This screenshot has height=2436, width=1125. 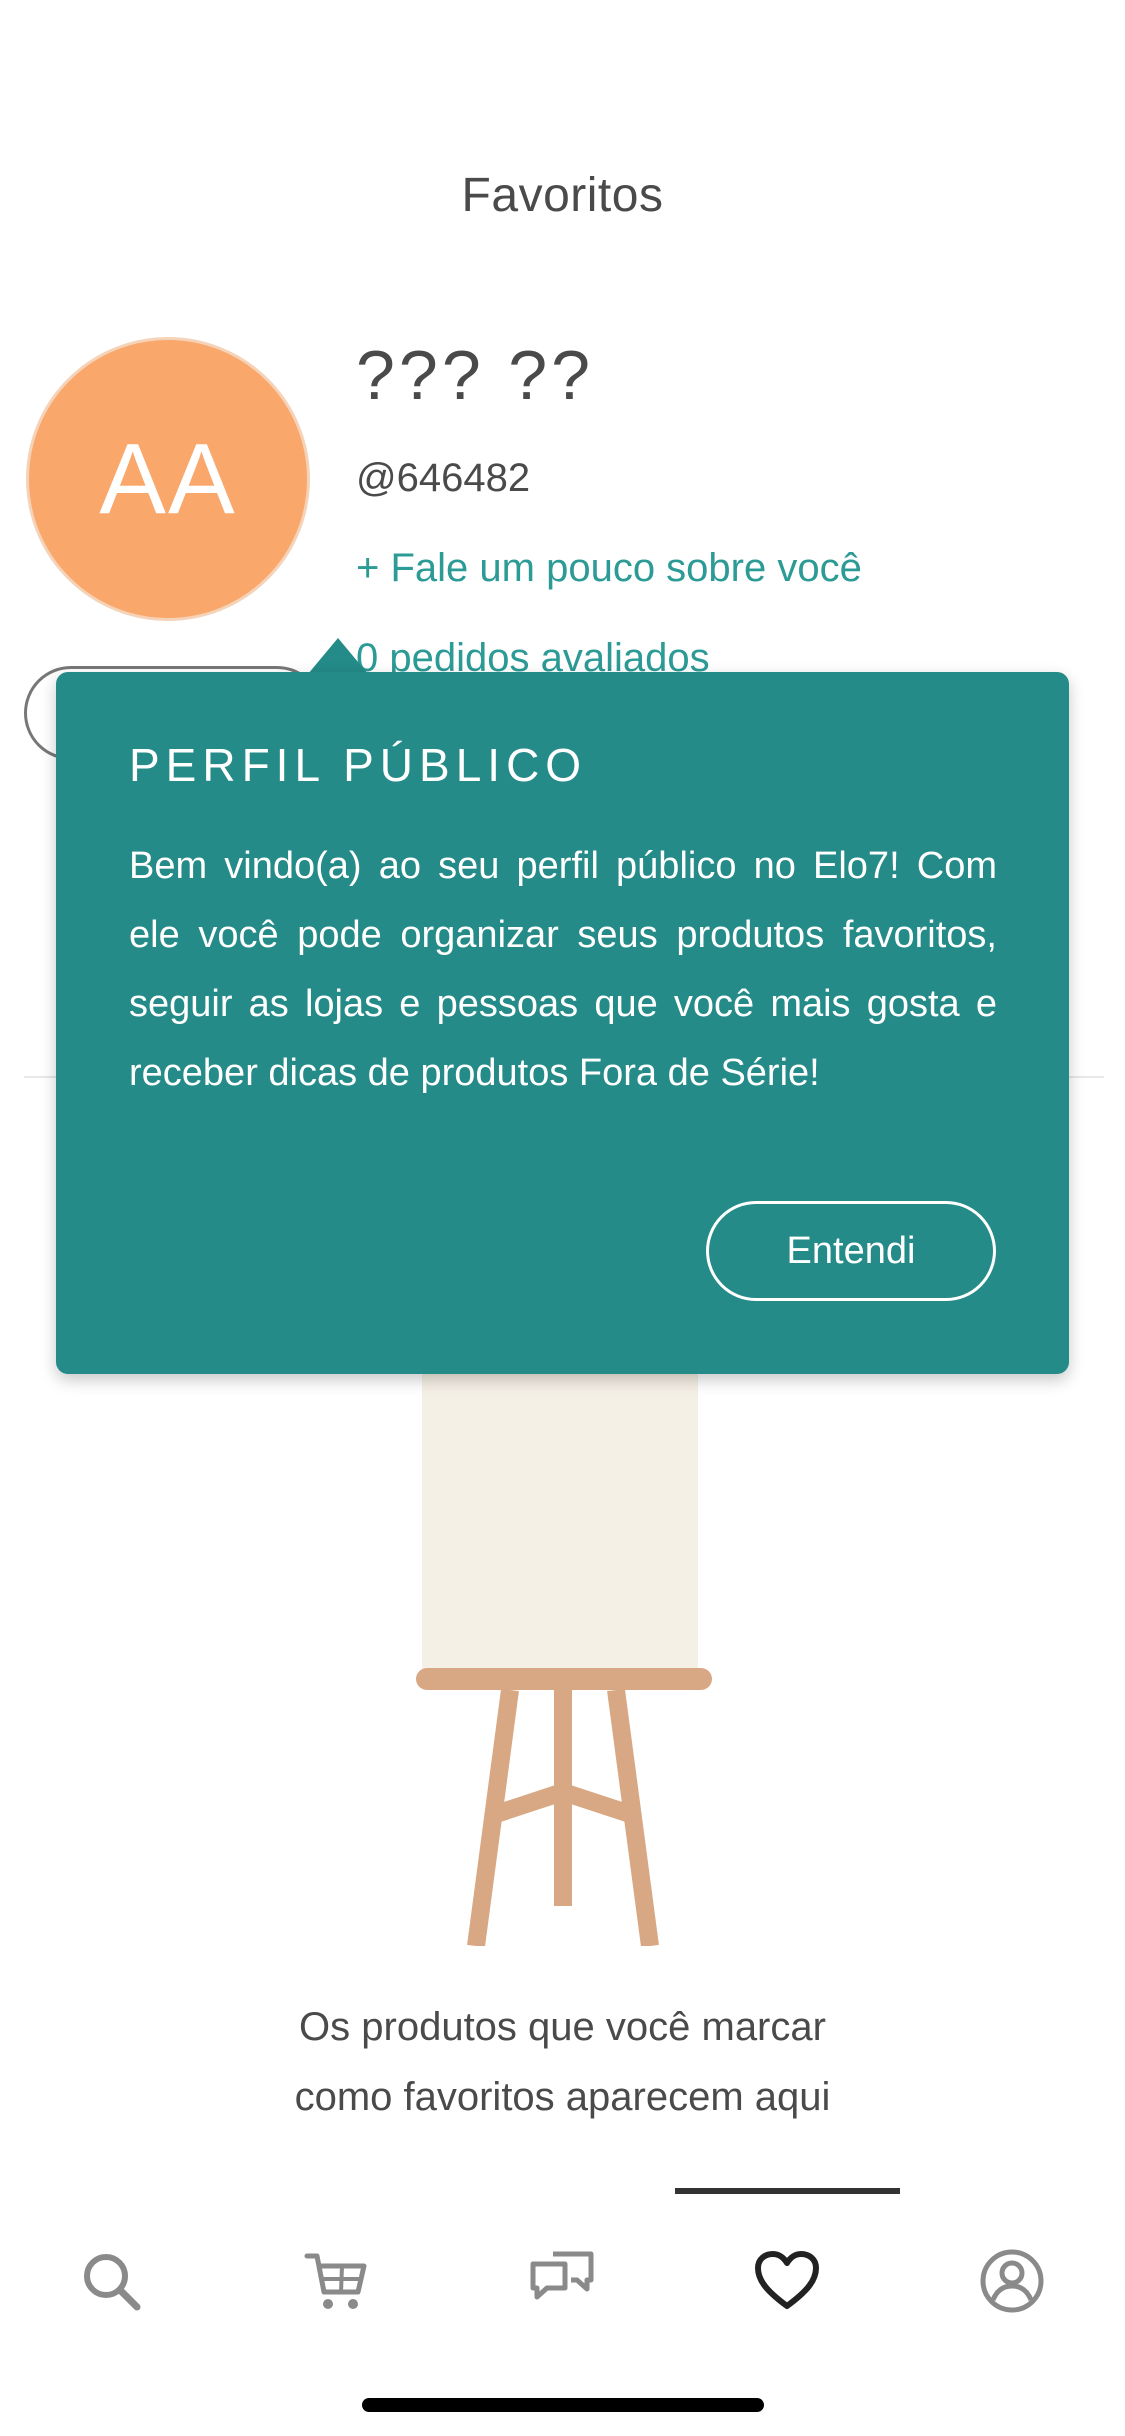 I want to click on page-title: Favoritos, so click(x=562, y=195).